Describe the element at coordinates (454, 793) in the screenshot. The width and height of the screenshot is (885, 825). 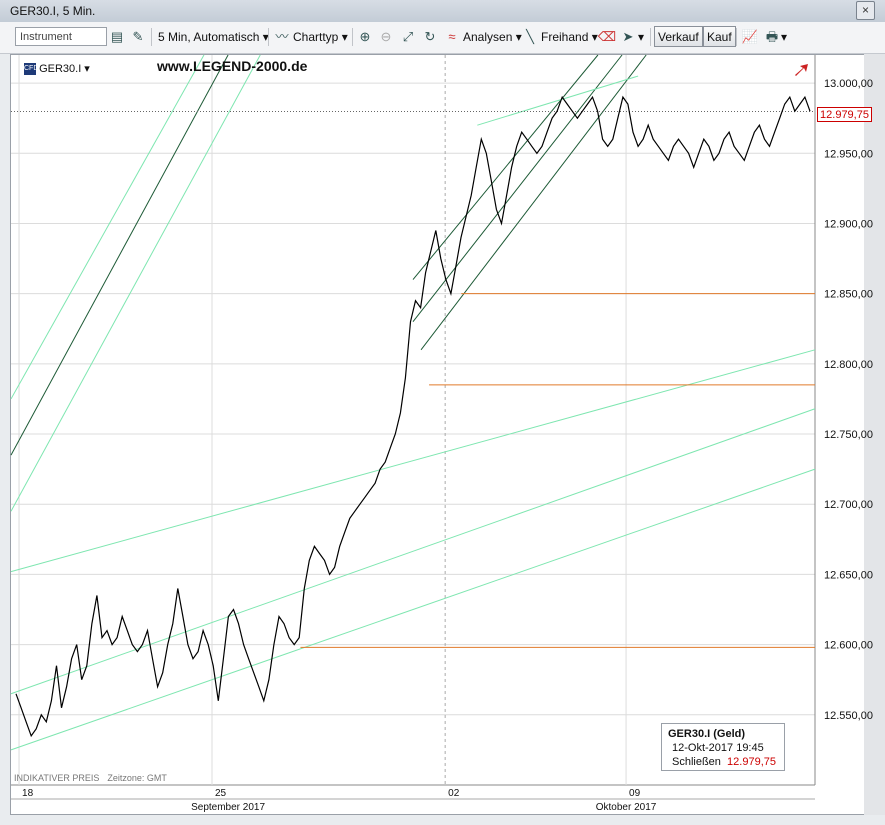
I see `x-tick-label: 02` at that location.